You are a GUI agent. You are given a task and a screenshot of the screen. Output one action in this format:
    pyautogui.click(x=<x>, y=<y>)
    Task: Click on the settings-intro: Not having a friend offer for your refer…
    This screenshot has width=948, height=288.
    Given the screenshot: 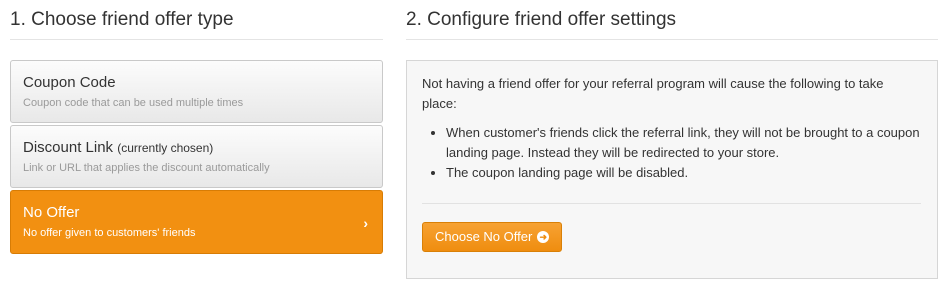 What is the action you would take?
    pyautogui.click(x=653, y=93)
    